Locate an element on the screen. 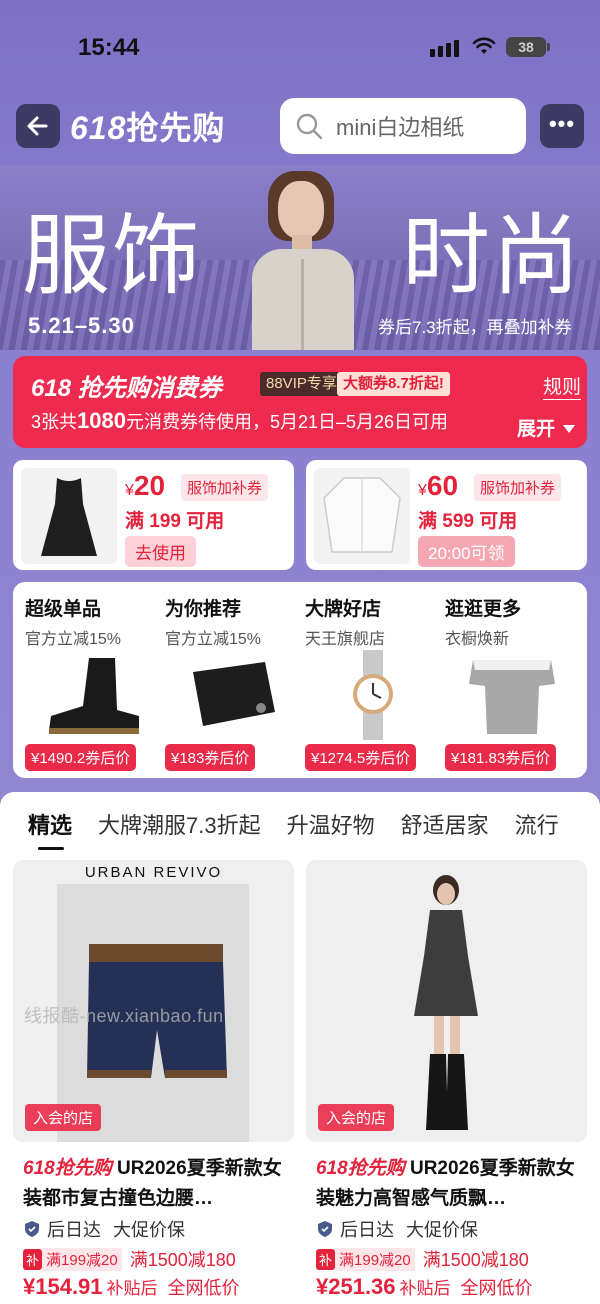 This screenshot has width=600, height=1304. product-price: ¥251.36 is located at coordinates (356, 1286).